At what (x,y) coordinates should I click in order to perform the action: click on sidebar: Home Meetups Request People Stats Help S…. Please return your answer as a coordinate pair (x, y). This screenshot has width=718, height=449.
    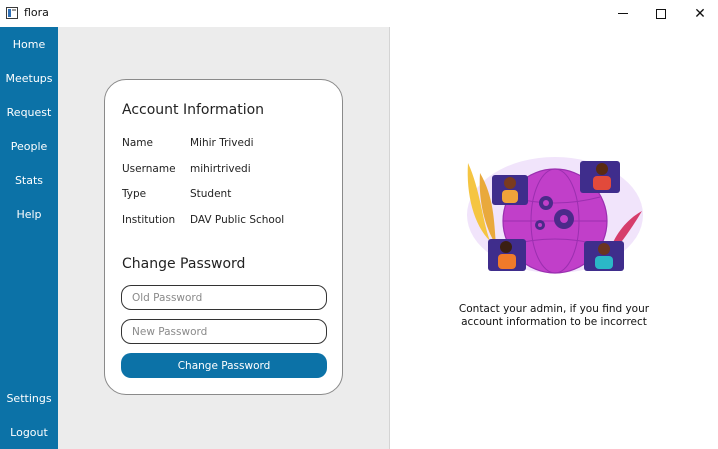
    Looking at the image, I should click on (29, 238).